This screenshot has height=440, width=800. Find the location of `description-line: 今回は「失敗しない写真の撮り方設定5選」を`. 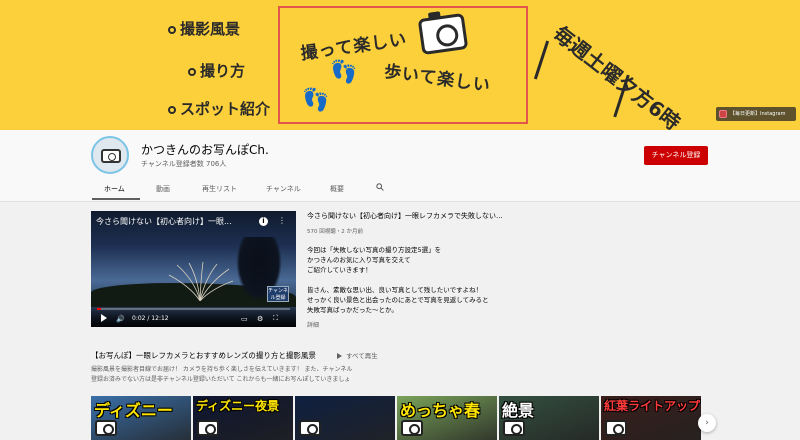

description-line: 今回は「失敗しない写真の撮り方設定5選」を is located at coordinates (374, 250).